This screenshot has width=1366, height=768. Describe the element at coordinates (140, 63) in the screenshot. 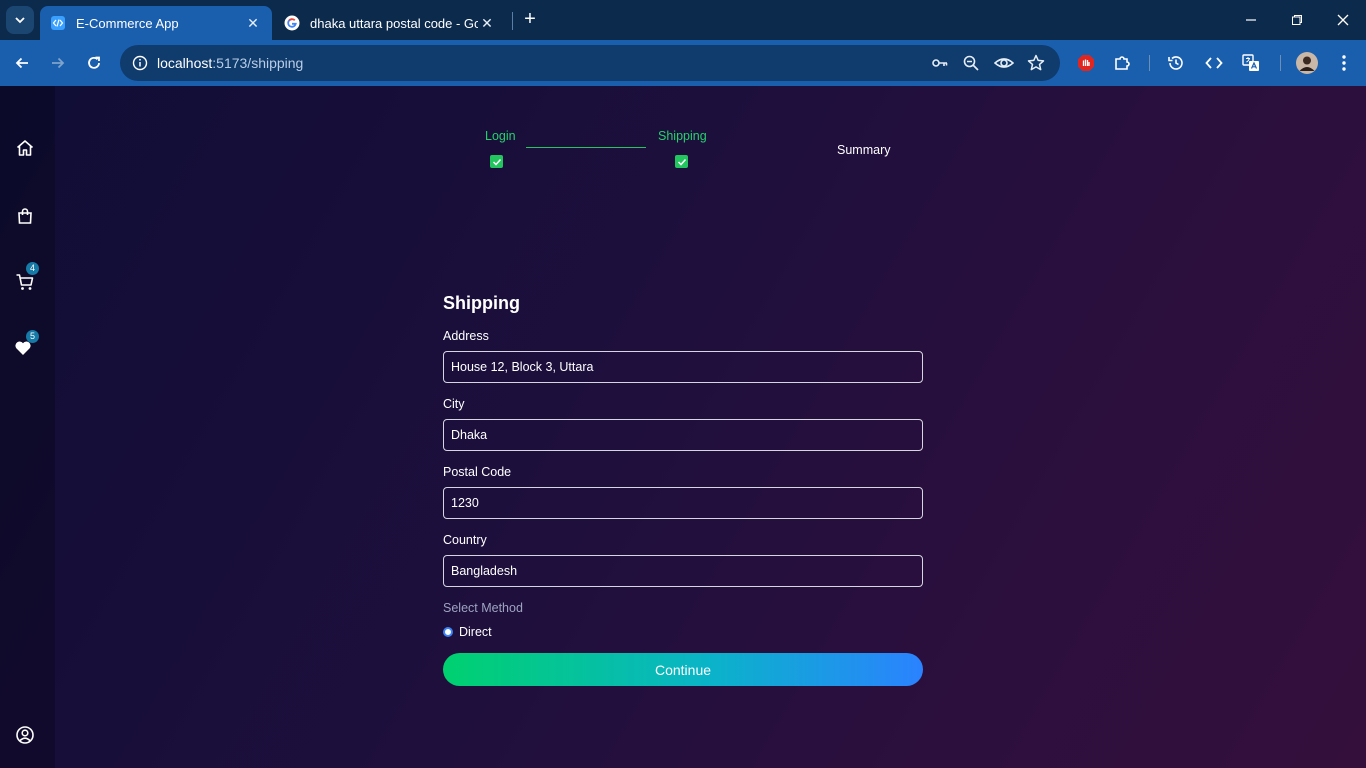

I see `site-info-icon` at that location.